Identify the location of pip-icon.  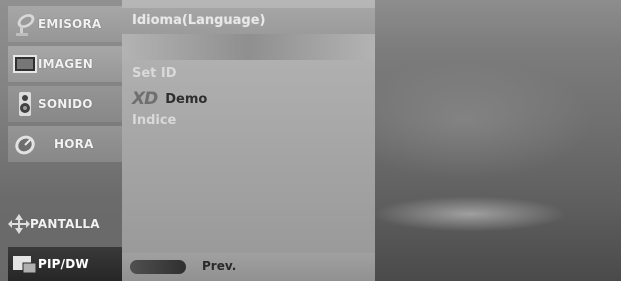
(25, 264).